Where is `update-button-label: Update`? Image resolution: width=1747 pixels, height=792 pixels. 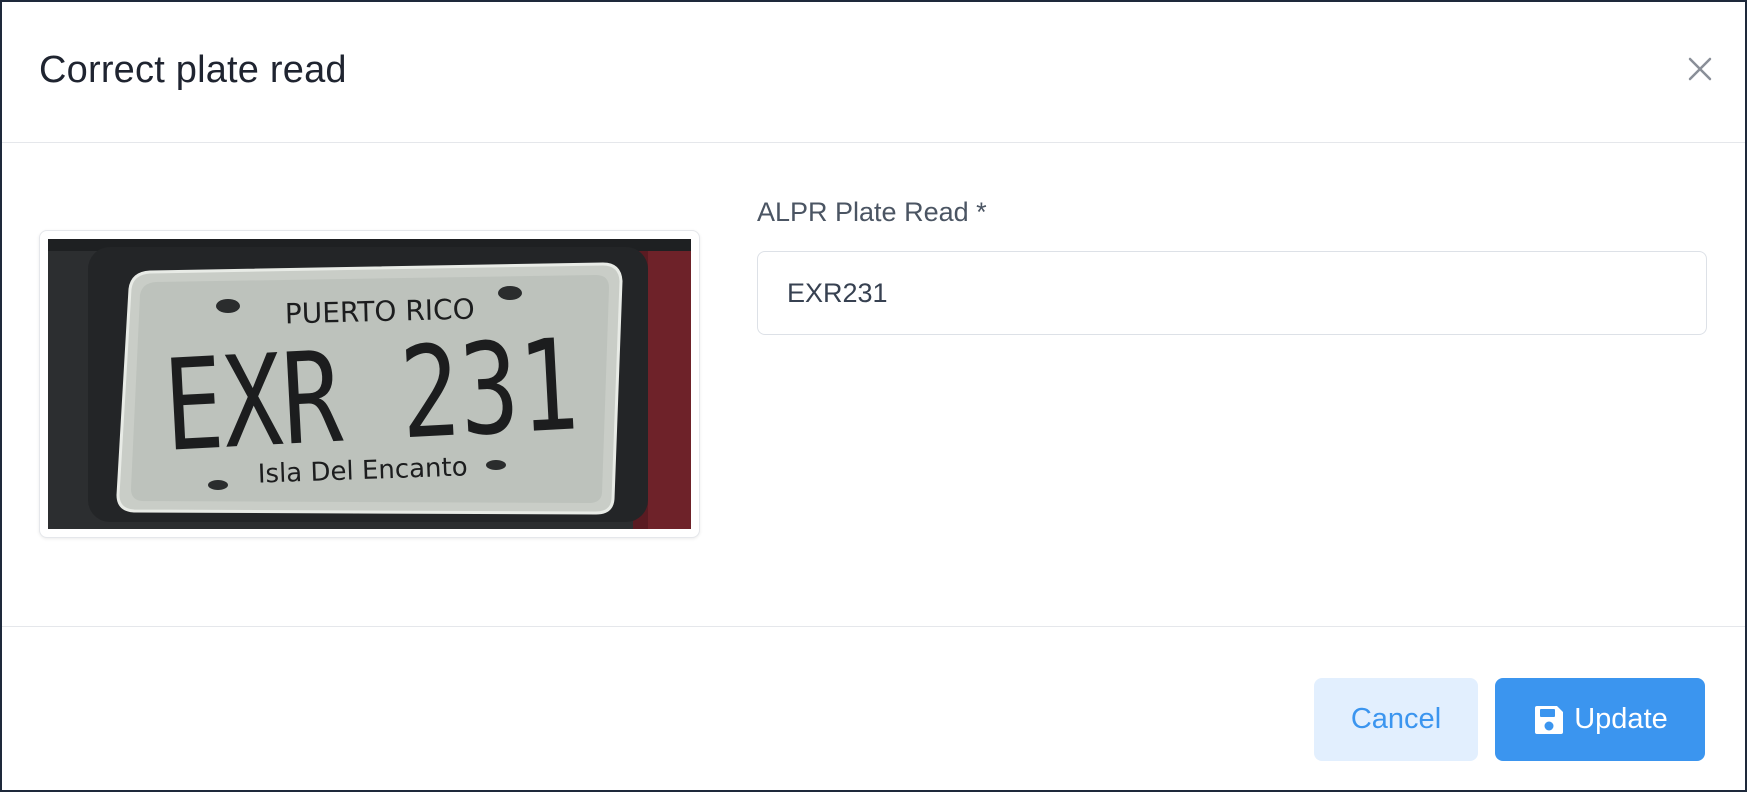 update-button-label: Update is located at coordinates (1621, 719).